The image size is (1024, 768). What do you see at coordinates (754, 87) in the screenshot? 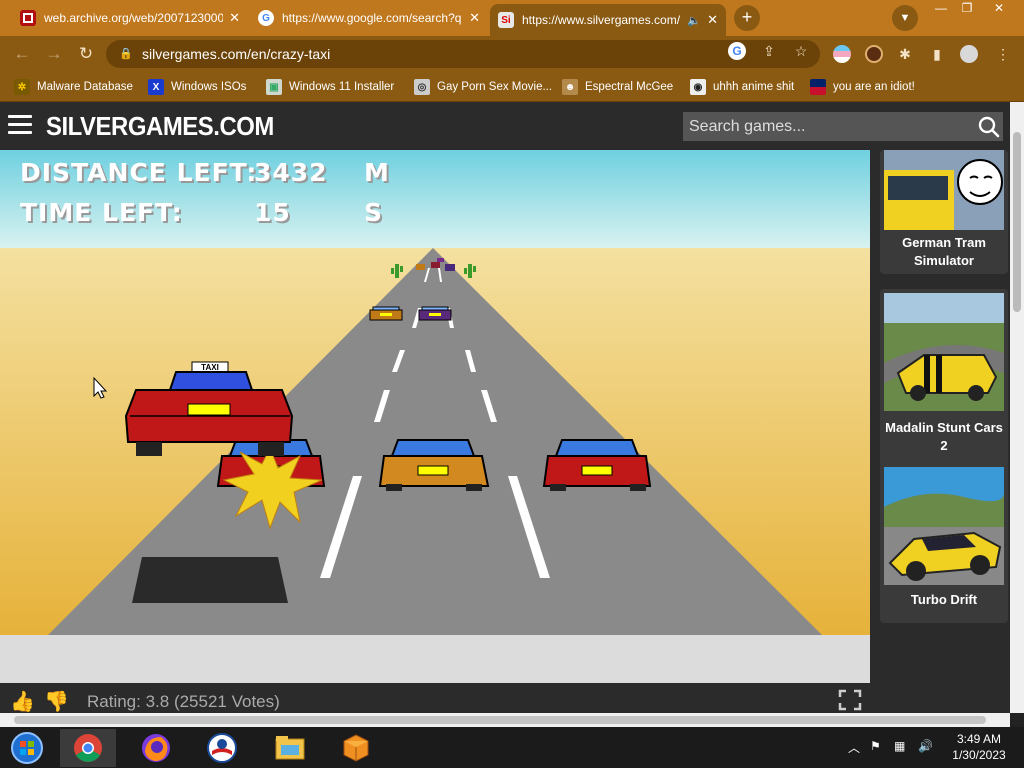
I see `bookmark-label: uhhh anime shit` at bounding box center [754, 87].